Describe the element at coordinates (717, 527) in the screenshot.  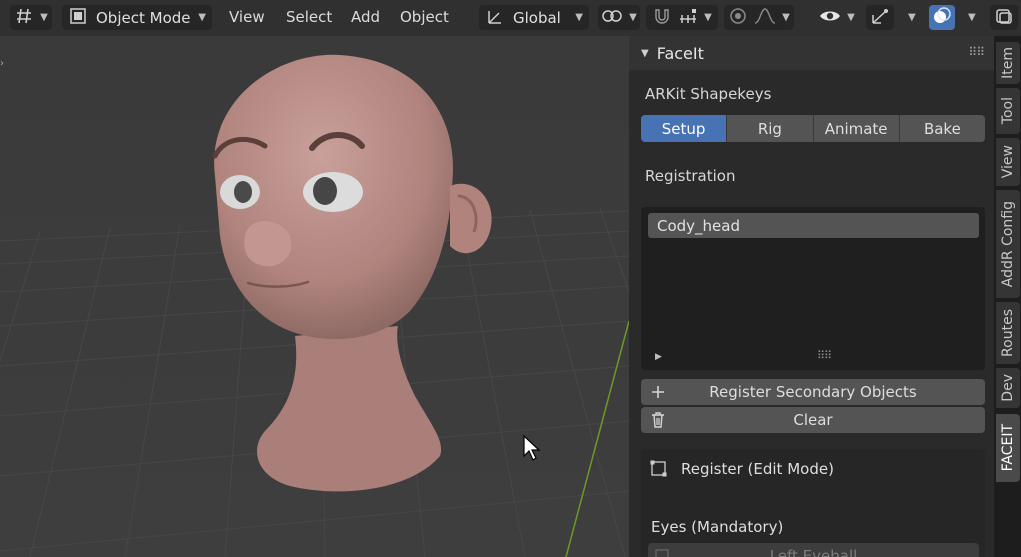
I see `eyes-mandatory-label: Eyes (Mandatory)` at that location.